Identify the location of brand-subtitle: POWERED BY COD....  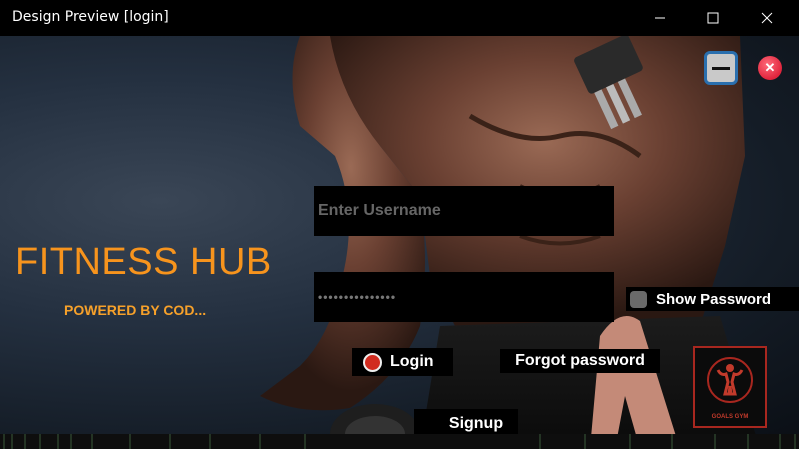
(135, 310).